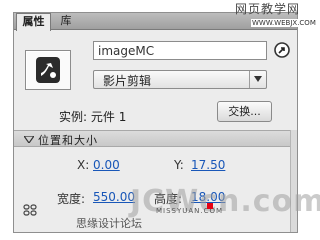  What do you see at coordinates (66, 21) in the screenshot?
I see `tab-library: 库` at bounding box center [66, 21].